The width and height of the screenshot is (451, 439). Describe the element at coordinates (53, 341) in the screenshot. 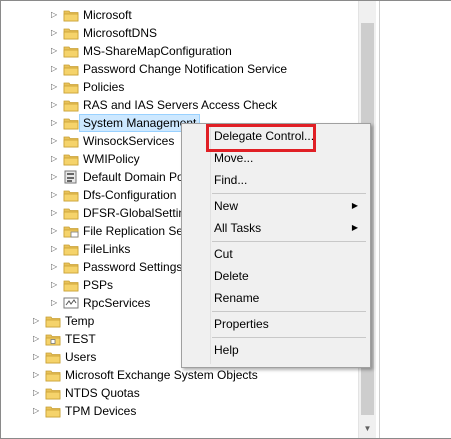

I see `ou-icon` at that location.